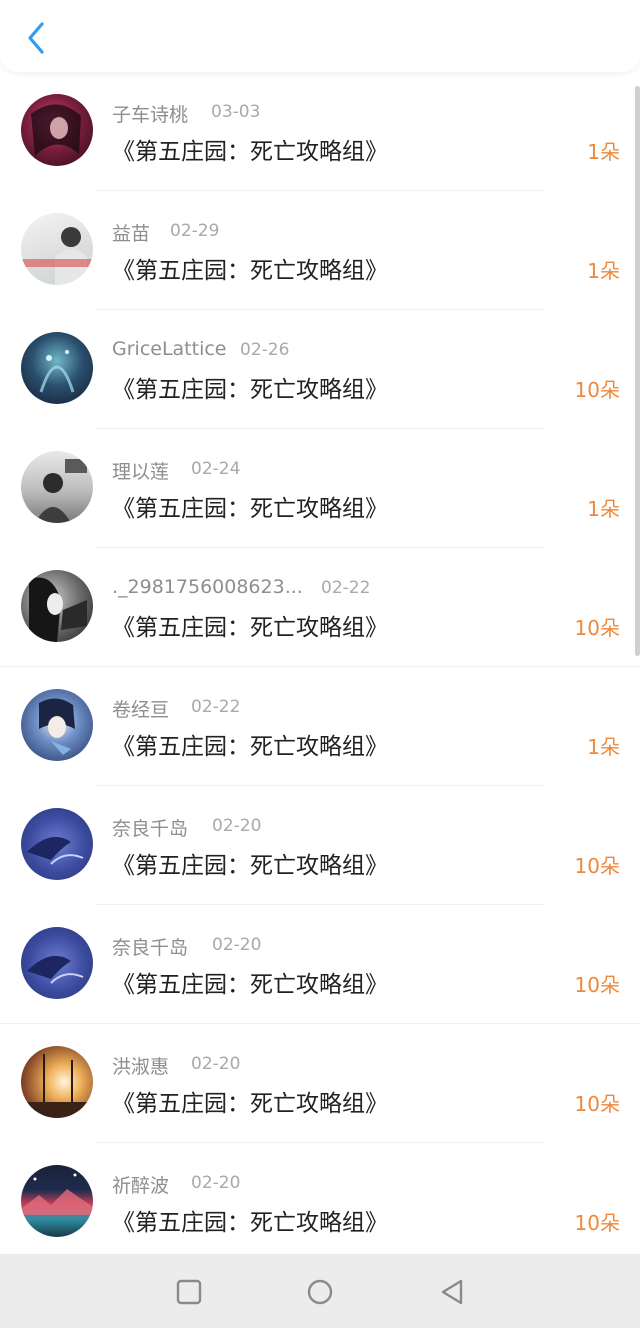  I want to click on user-name: GriceLattice, so click(169, 349).